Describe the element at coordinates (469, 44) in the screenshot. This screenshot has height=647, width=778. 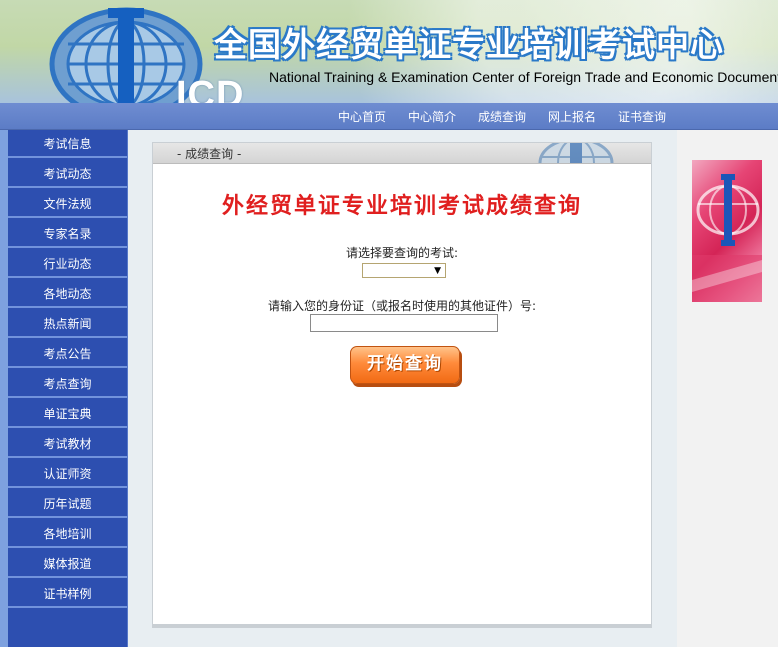
I see `site-title: 全国外经贸单证专业培训考试中心` at that location.